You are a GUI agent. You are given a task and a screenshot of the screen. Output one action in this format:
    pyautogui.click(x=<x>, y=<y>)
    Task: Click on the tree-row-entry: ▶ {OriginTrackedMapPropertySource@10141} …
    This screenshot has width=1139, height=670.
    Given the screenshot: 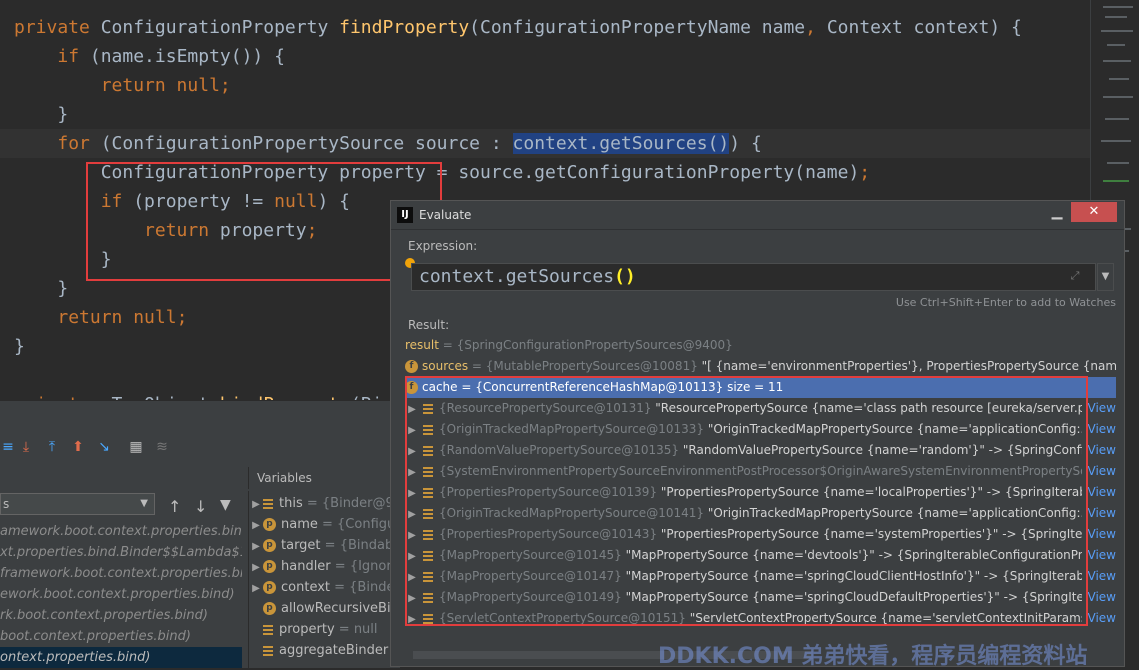 What is the action you would take?
    pyautogui.click(x=760, y=513)
    